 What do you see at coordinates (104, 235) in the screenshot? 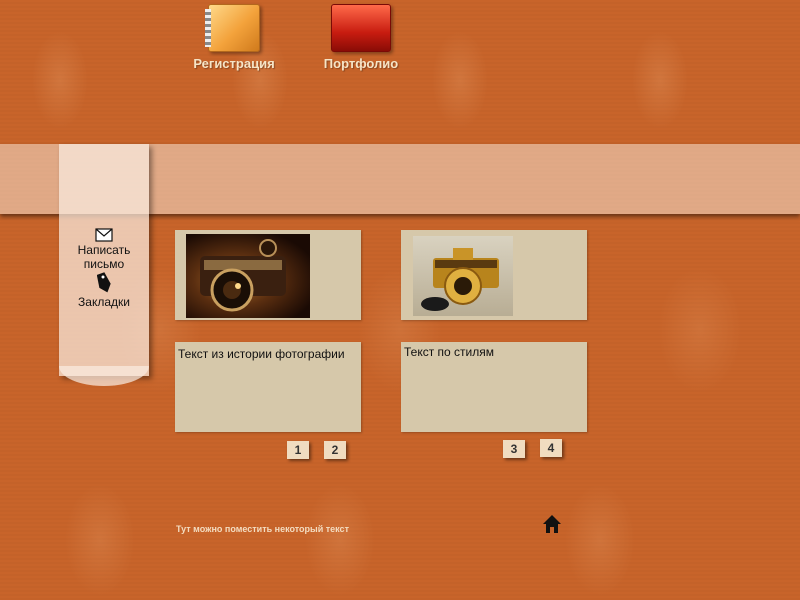
I see `envelope-icon` at bounding box center [104, 235].